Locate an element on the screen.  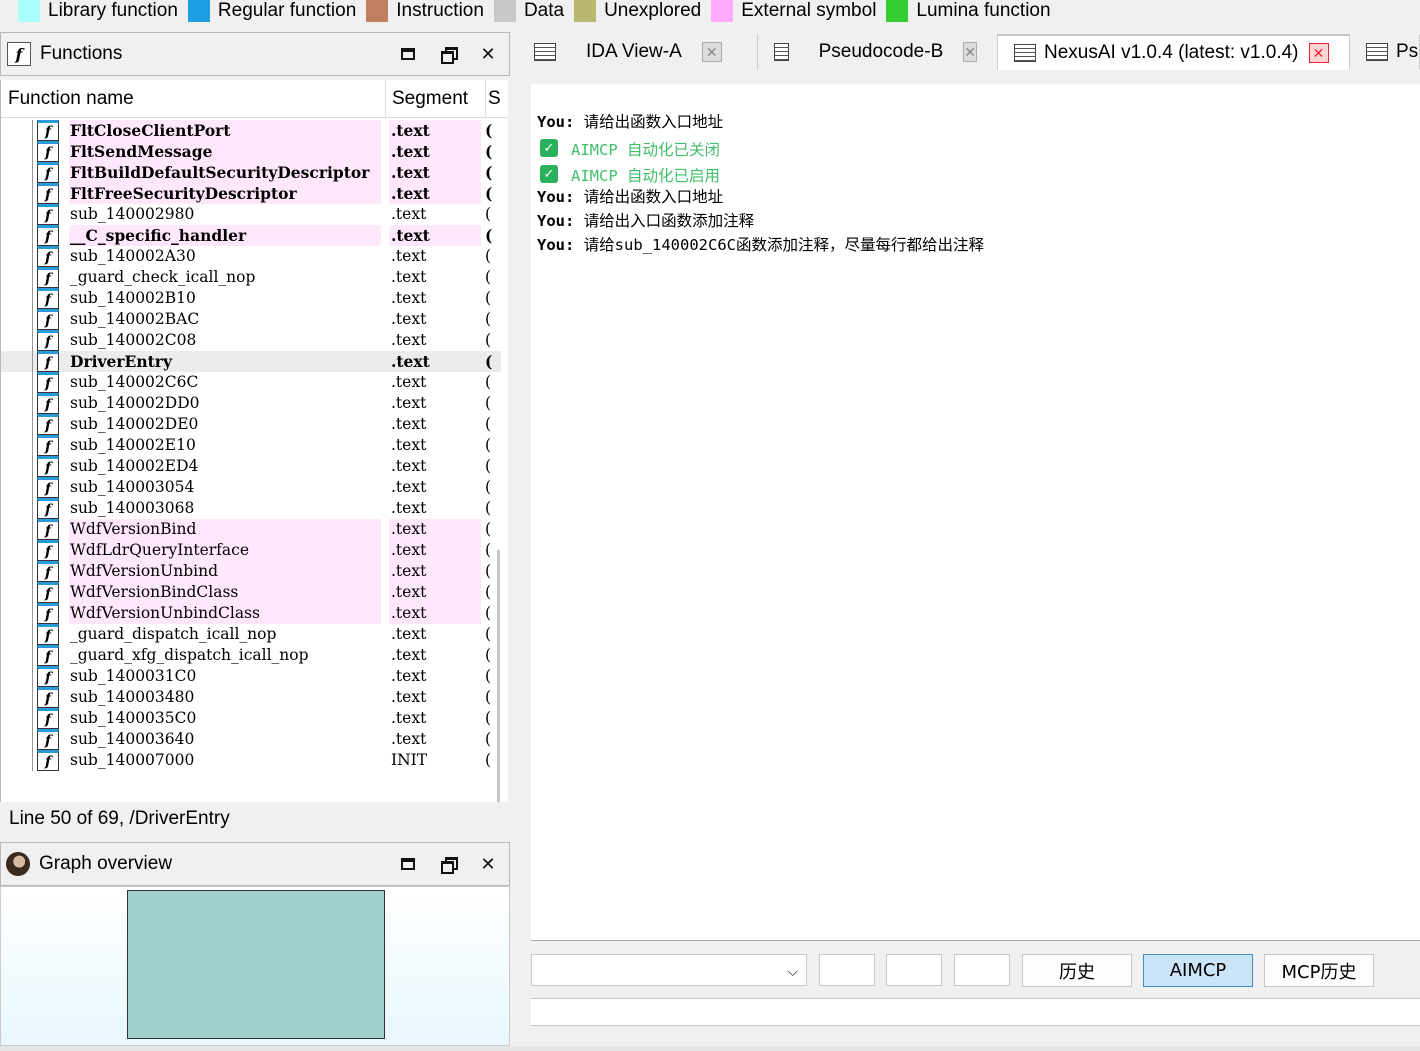
function-row: f __C_specific_handler .text( is located at coordinates (251, 235).